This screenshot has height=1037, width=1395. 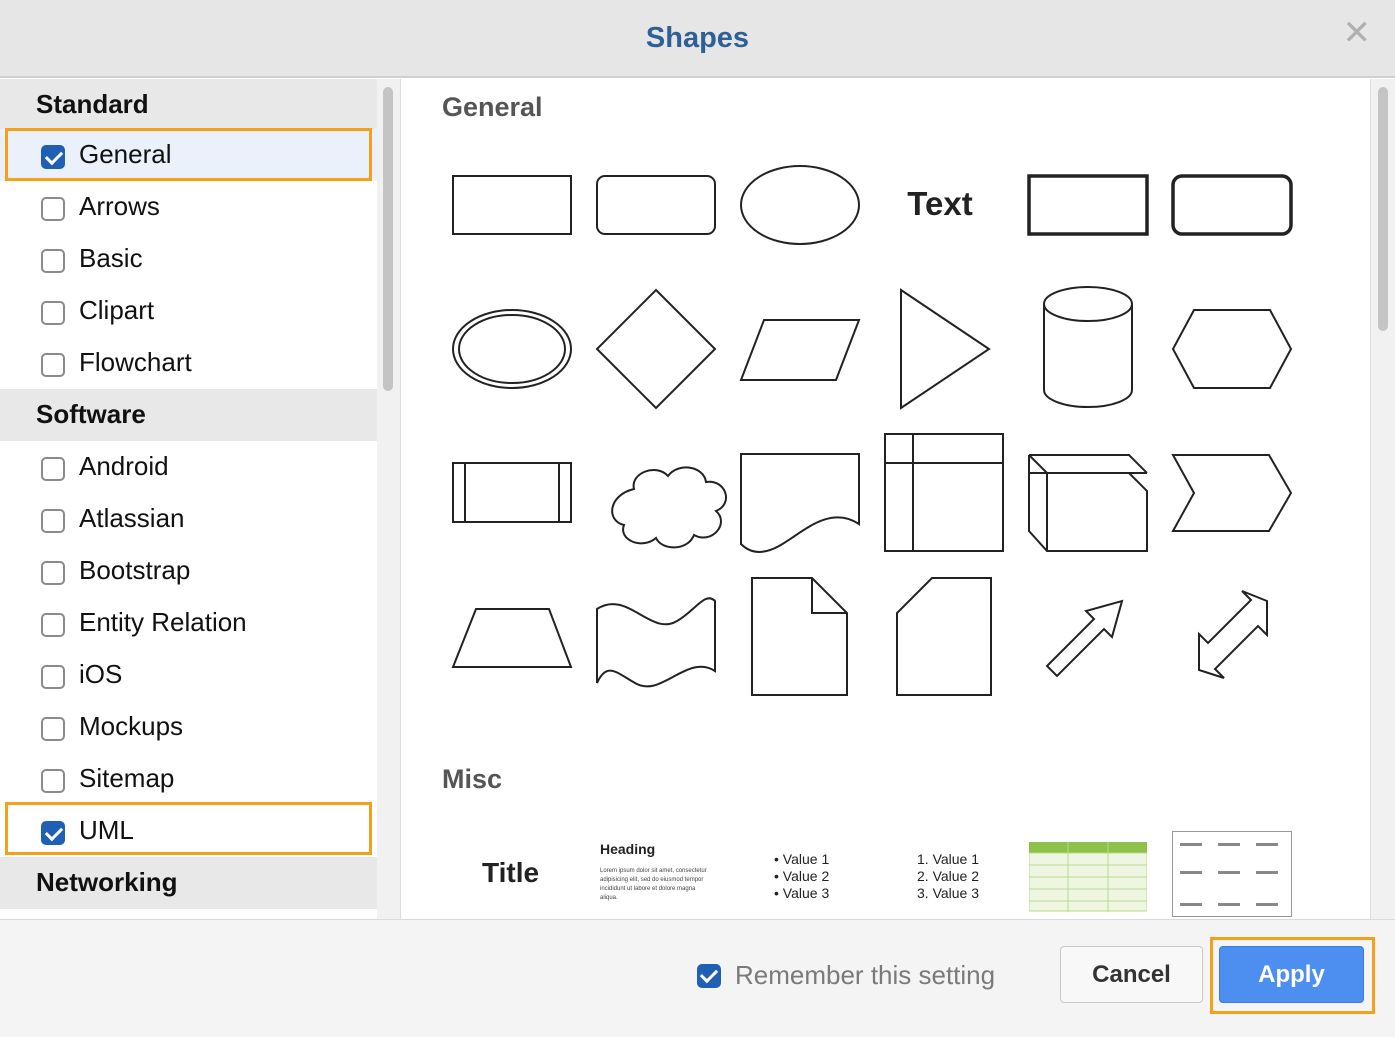 I want to click on list-item: • Value 1, so click(x=802, y=859).